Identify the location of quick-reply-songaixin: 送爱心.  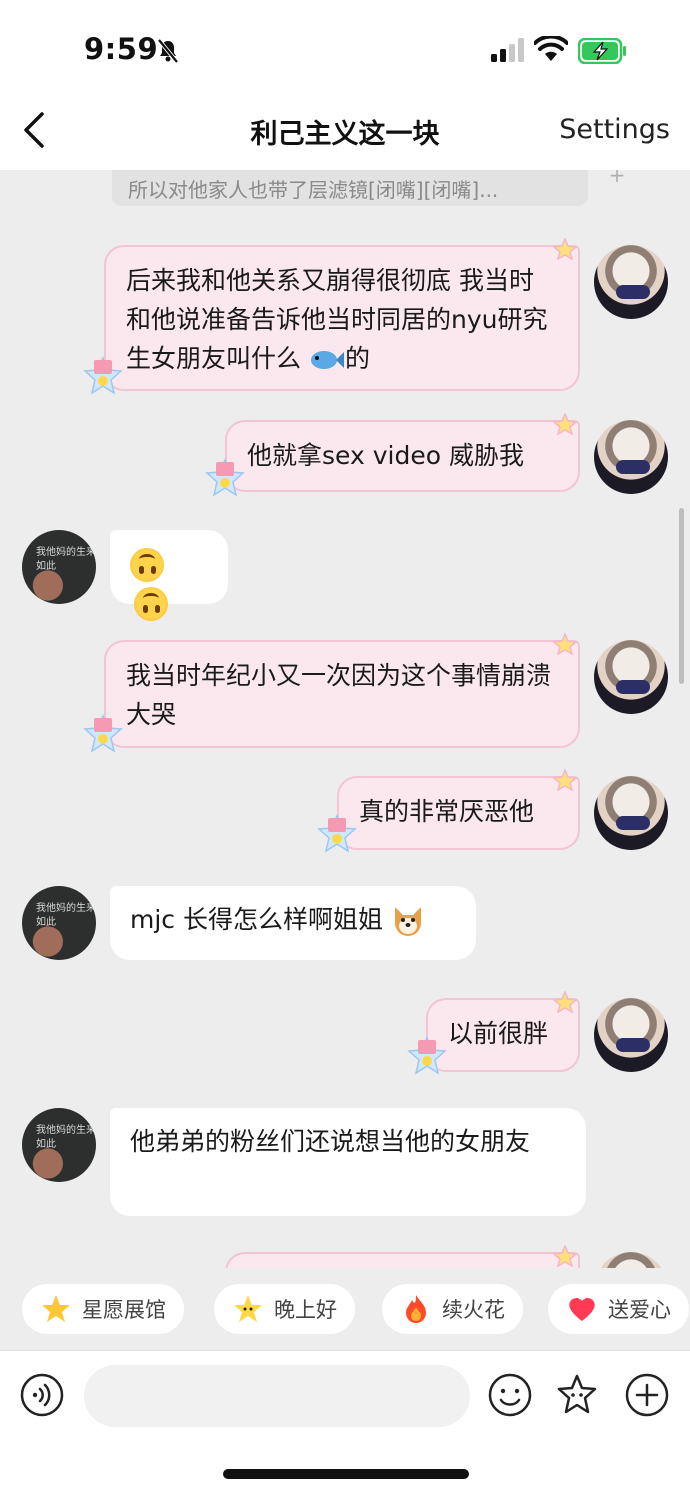
(618, 1309).